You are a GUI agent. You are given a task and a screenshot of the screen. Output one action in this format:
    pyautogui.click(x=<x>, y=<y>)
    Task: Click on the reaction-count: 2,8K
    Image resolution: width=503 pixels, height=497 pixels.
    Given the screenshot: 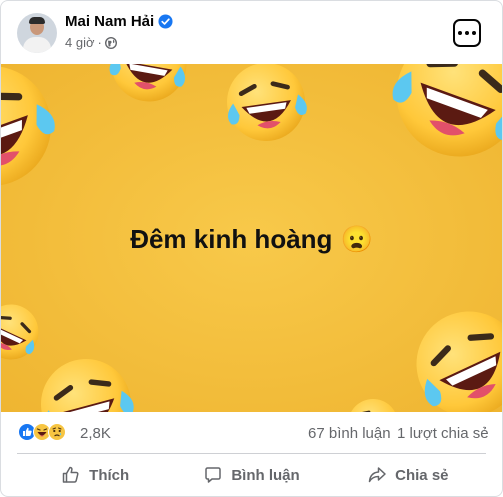 What is the action you would take?
    pyautogui.click(x=95, y=433)
    